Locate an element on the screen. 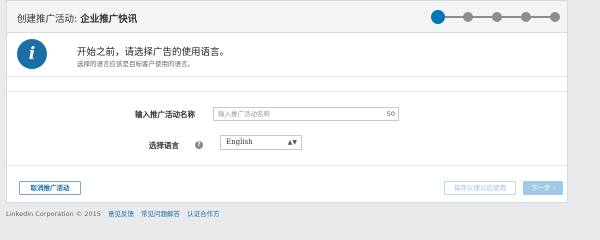 This screenshot has height=240, width=600. select-arrows-icon: ▲▼ is located at coordinates (292, 142).